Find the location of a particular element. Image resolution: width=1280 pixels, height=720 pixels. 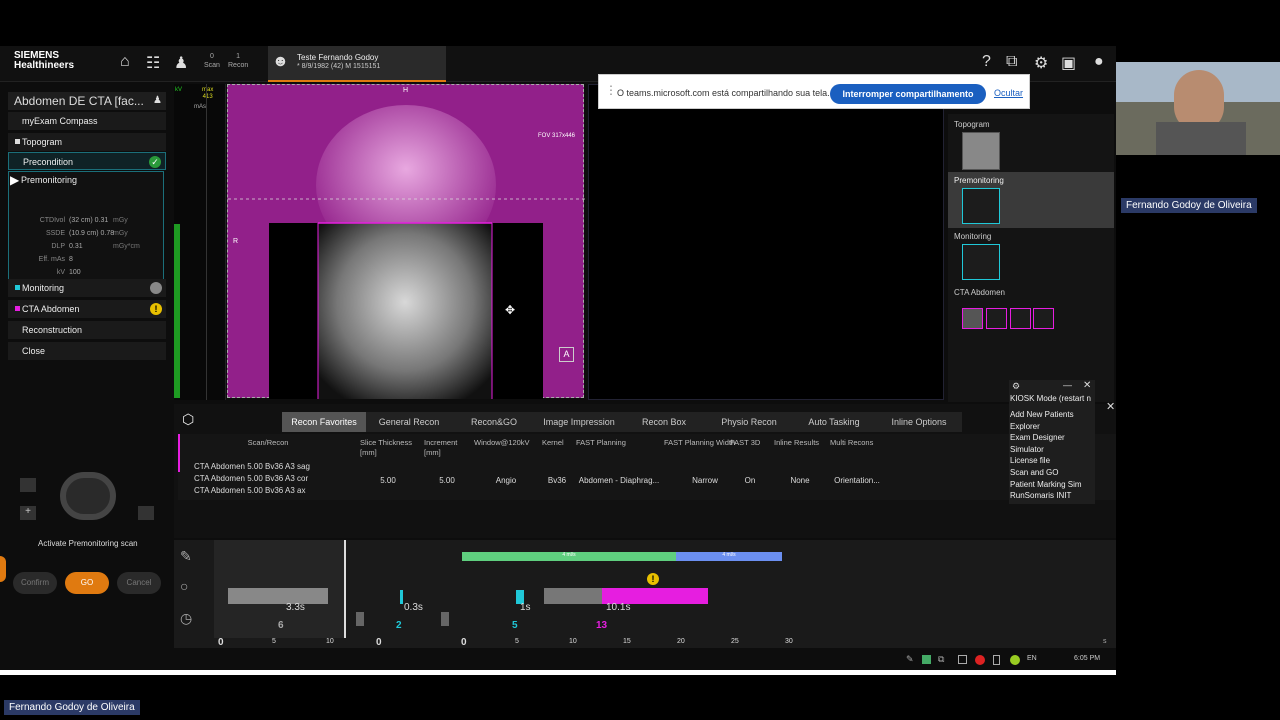

window-icon: ⧉ is located at coordinates (1011, 62).